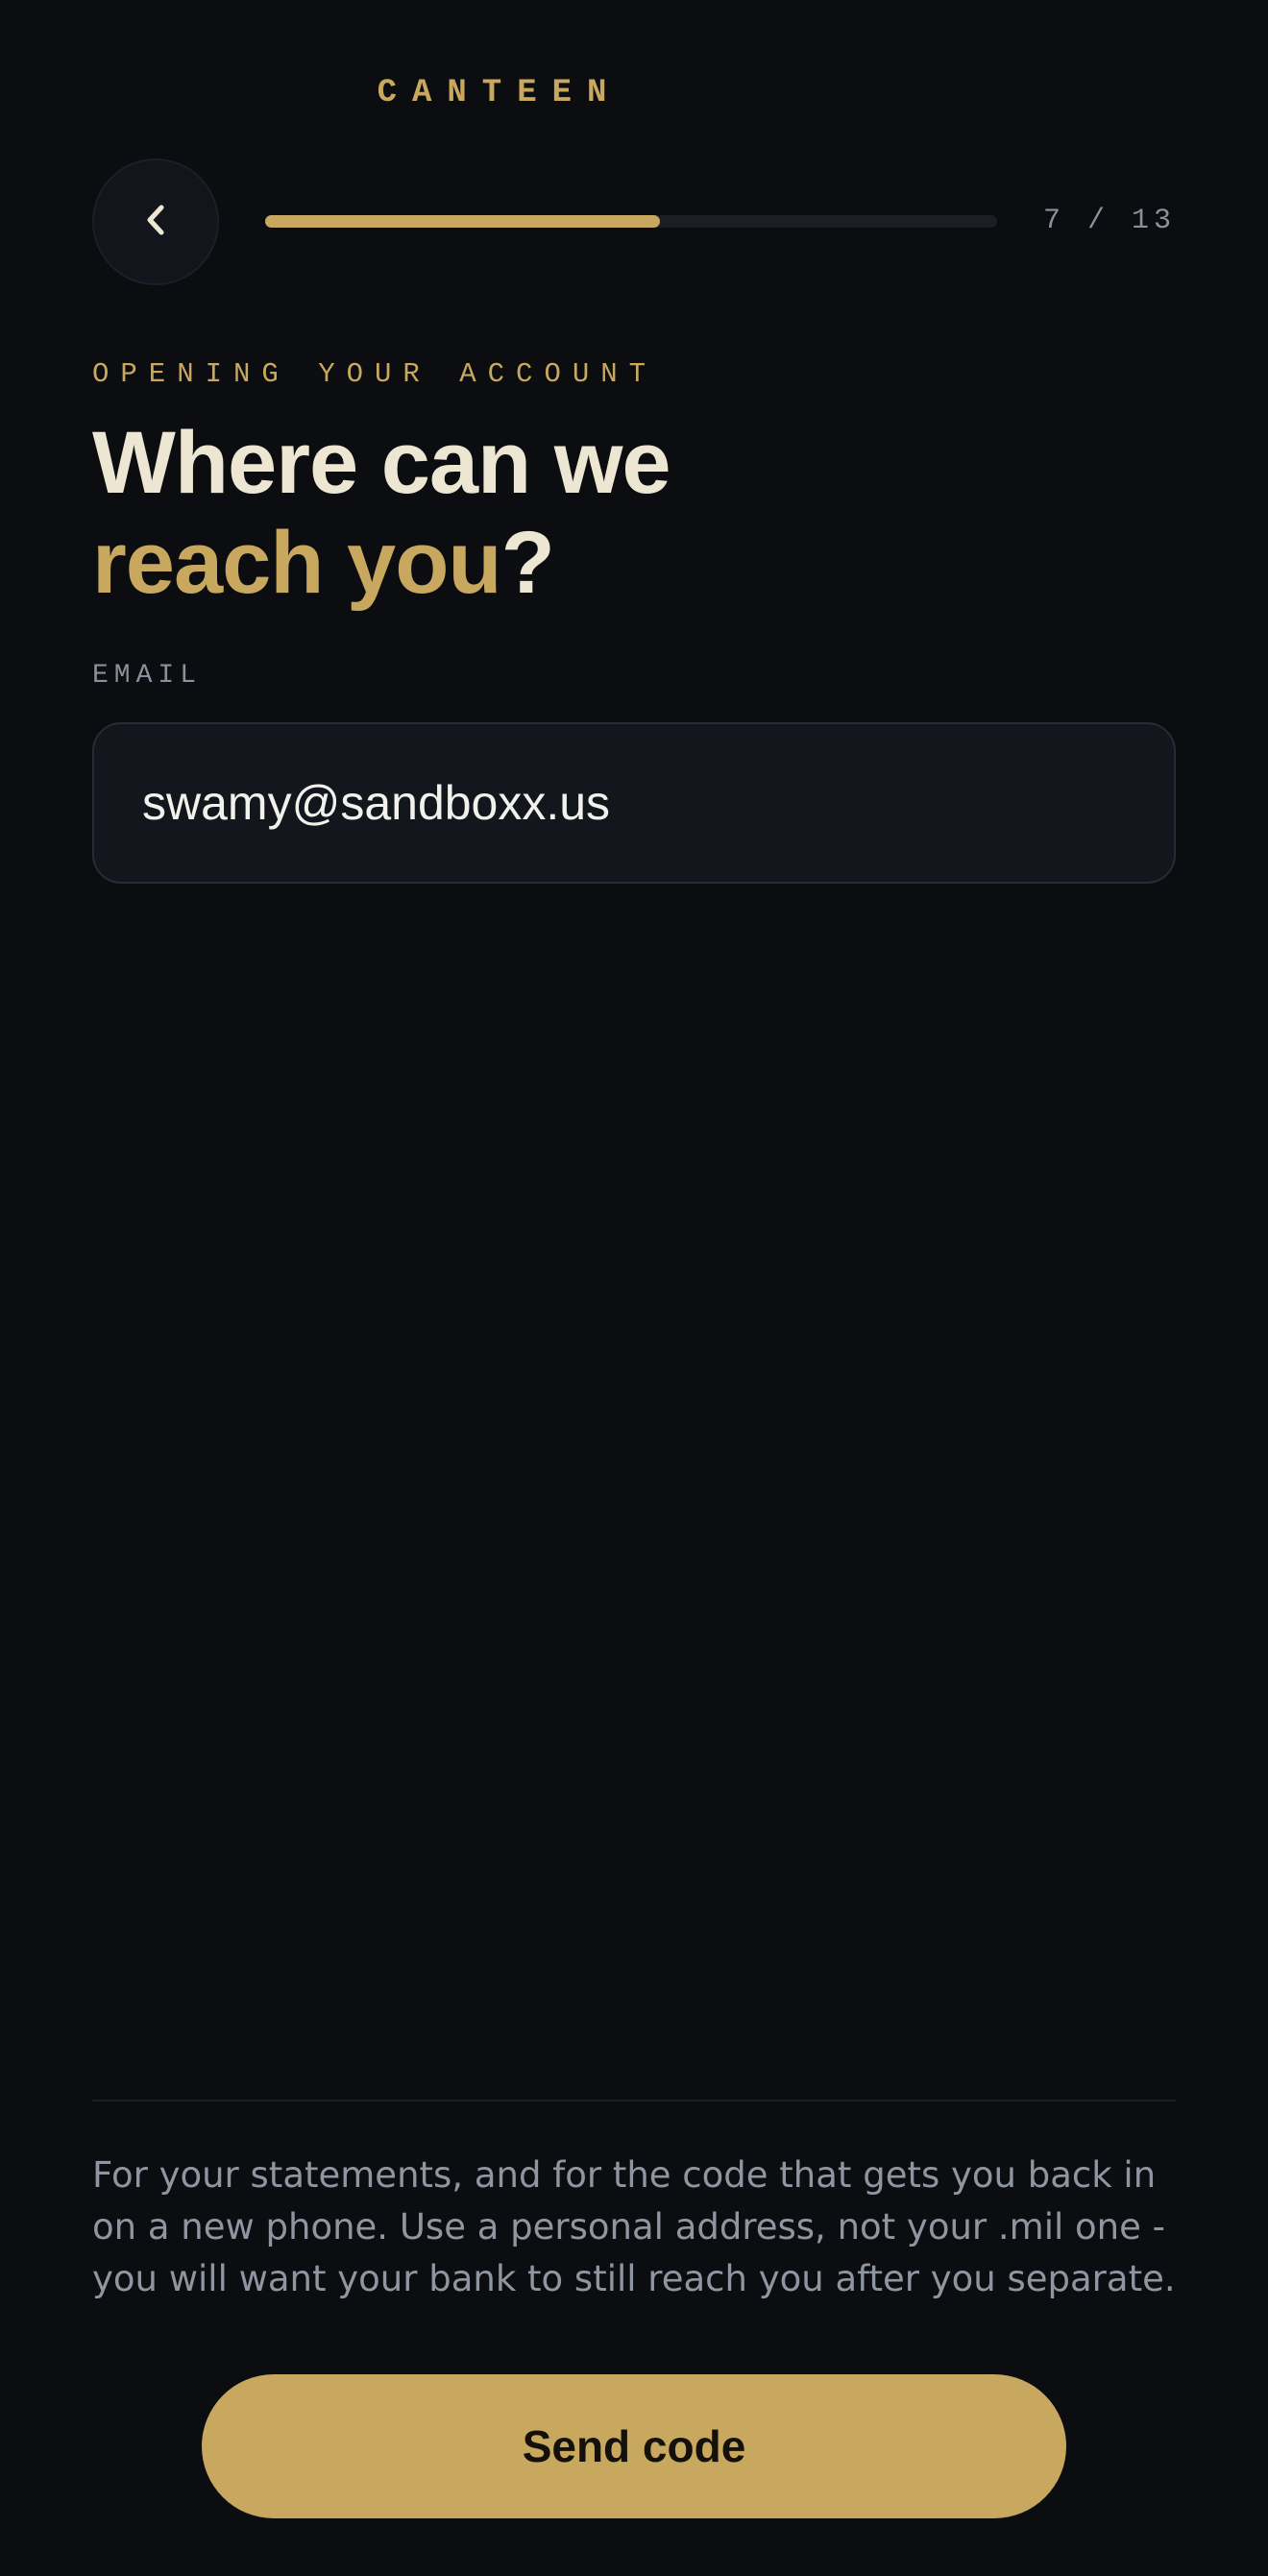 The height and width of the screenshot is (2576, 1268). I want to click on page-title: Where can we reach you?, so click(381, 513).